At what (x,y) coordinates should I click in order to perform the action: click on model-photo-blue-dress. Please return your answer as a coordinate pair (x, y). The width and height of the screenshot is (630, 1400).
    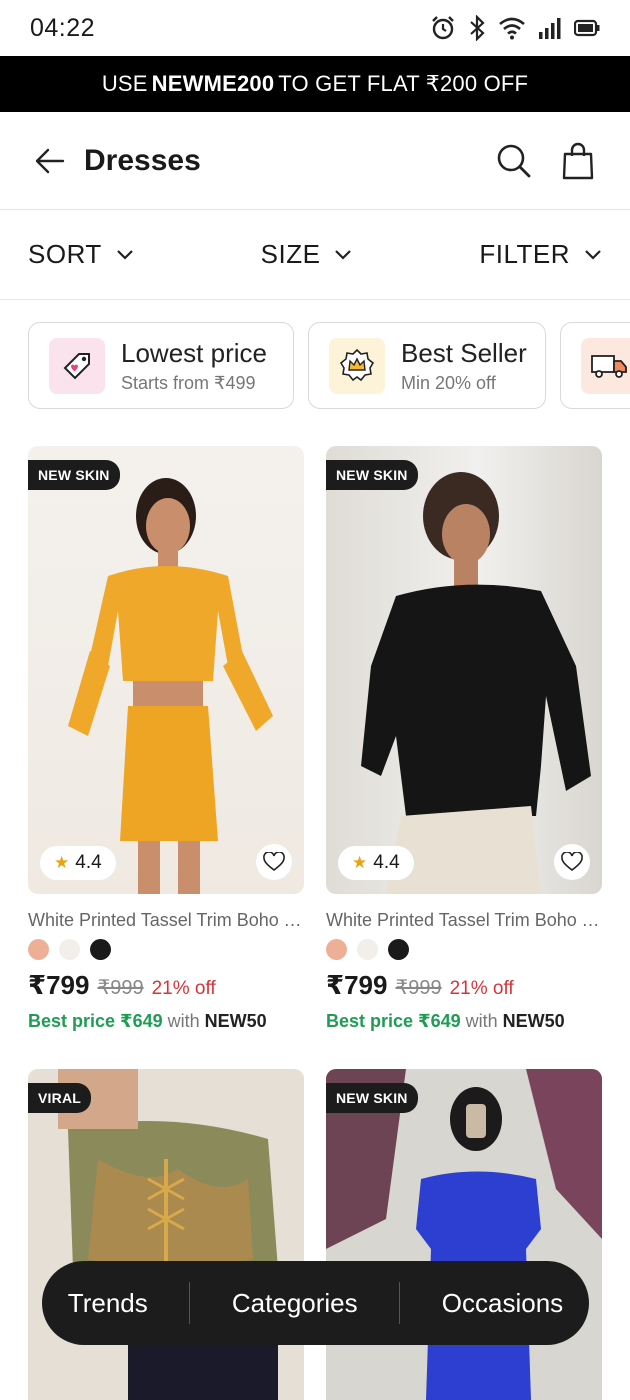
    Looking at the image, I should click on (464, 1234).